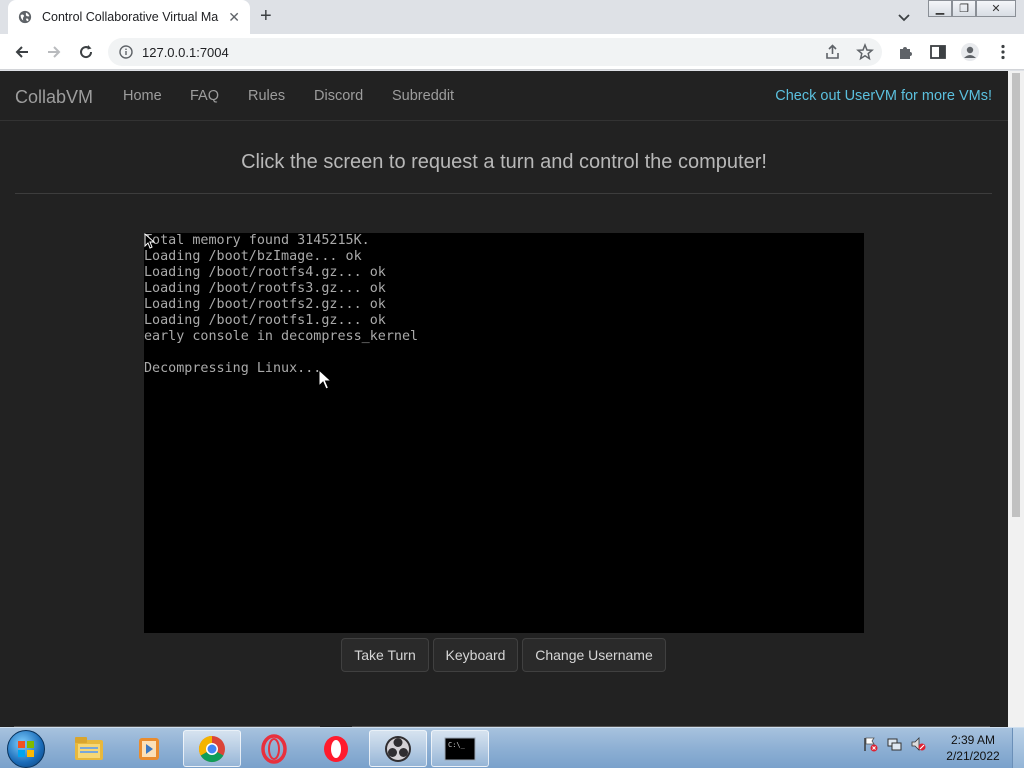 Image resolution: width=1024 pixels, height=768 pixels. I want to click on forward-button, so click(54, 52).